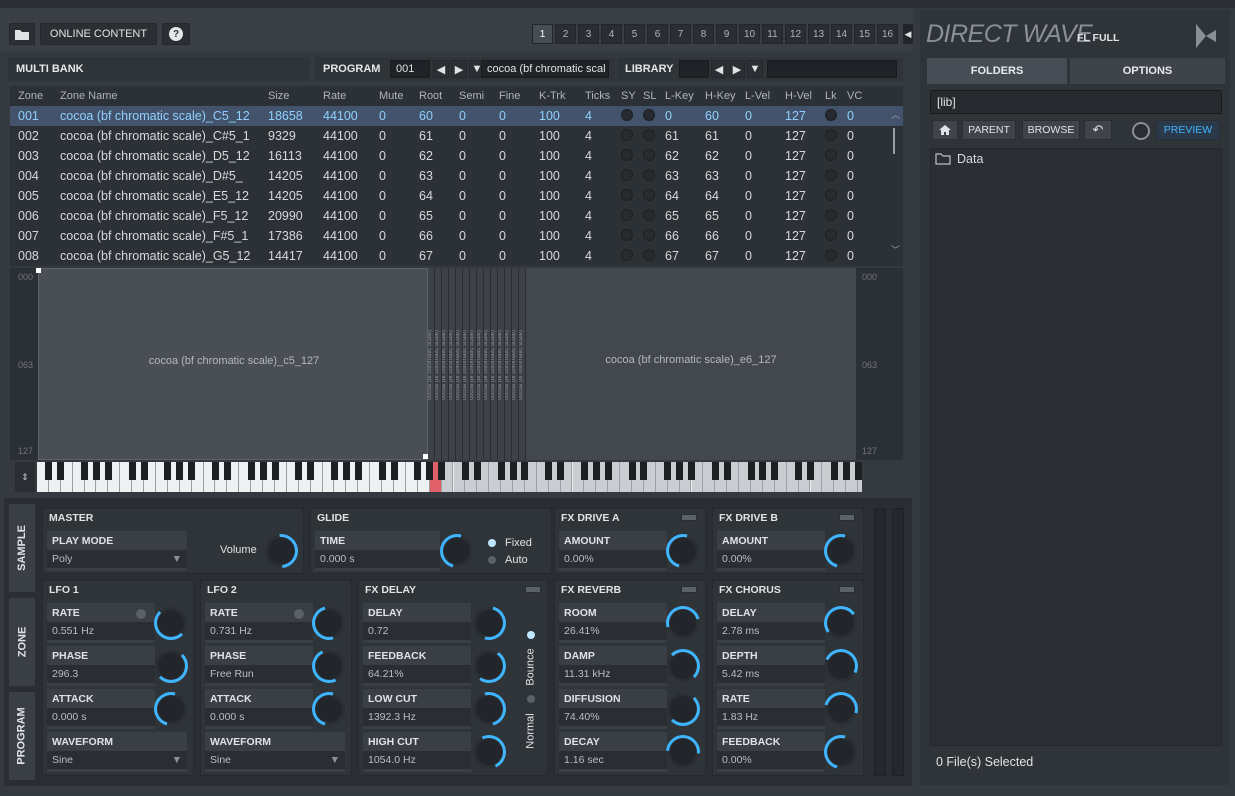  I want to click on column-header-size: Size, so click(293, 96).